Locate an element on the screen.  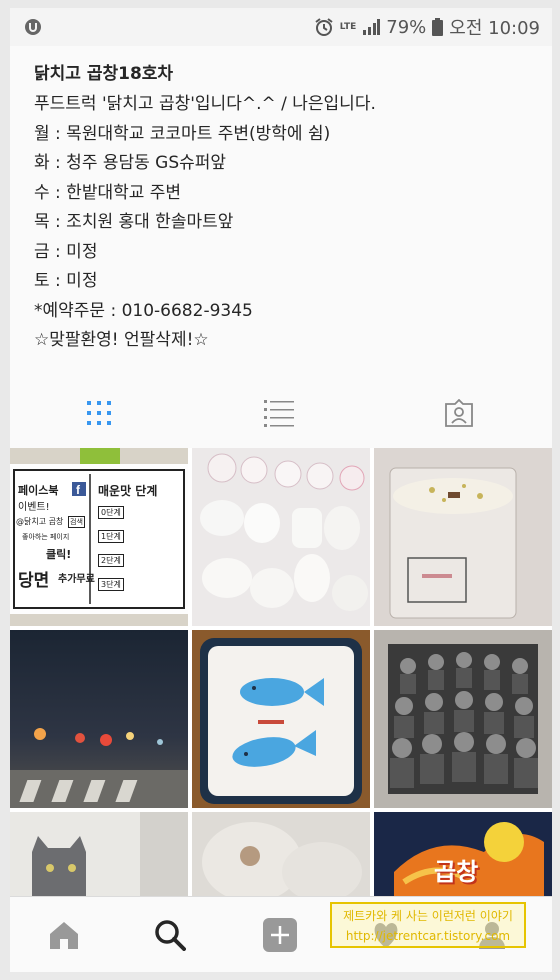
post-text: 검색 is located at coordinates (76, 522).